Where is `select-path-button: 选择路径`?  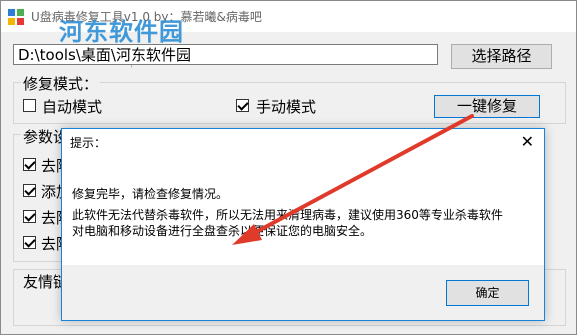
select-path-button: 选择路径 is located at coordinates (501, 56).